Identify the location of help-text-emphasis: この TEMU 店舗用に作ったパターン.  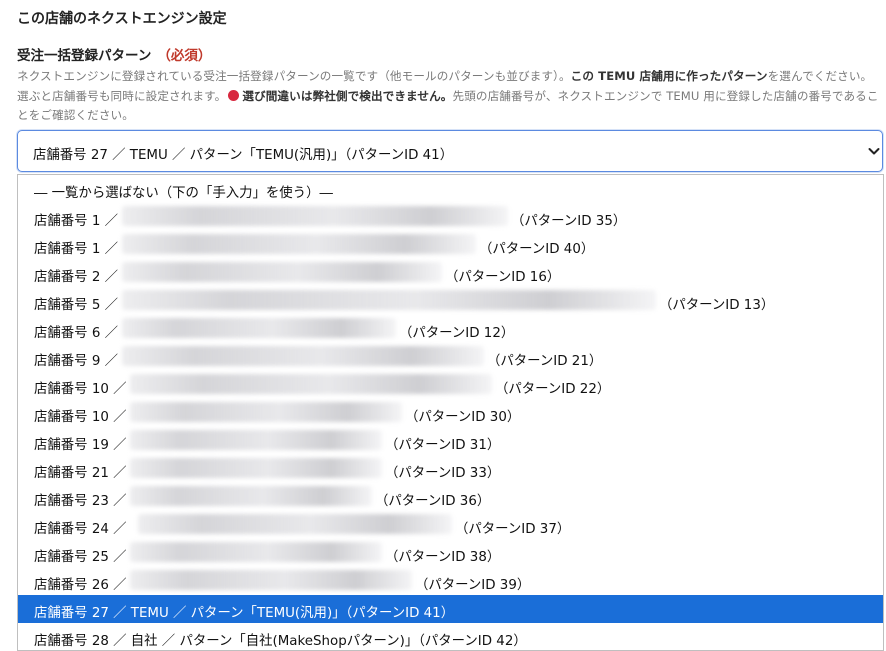
(669, 76).